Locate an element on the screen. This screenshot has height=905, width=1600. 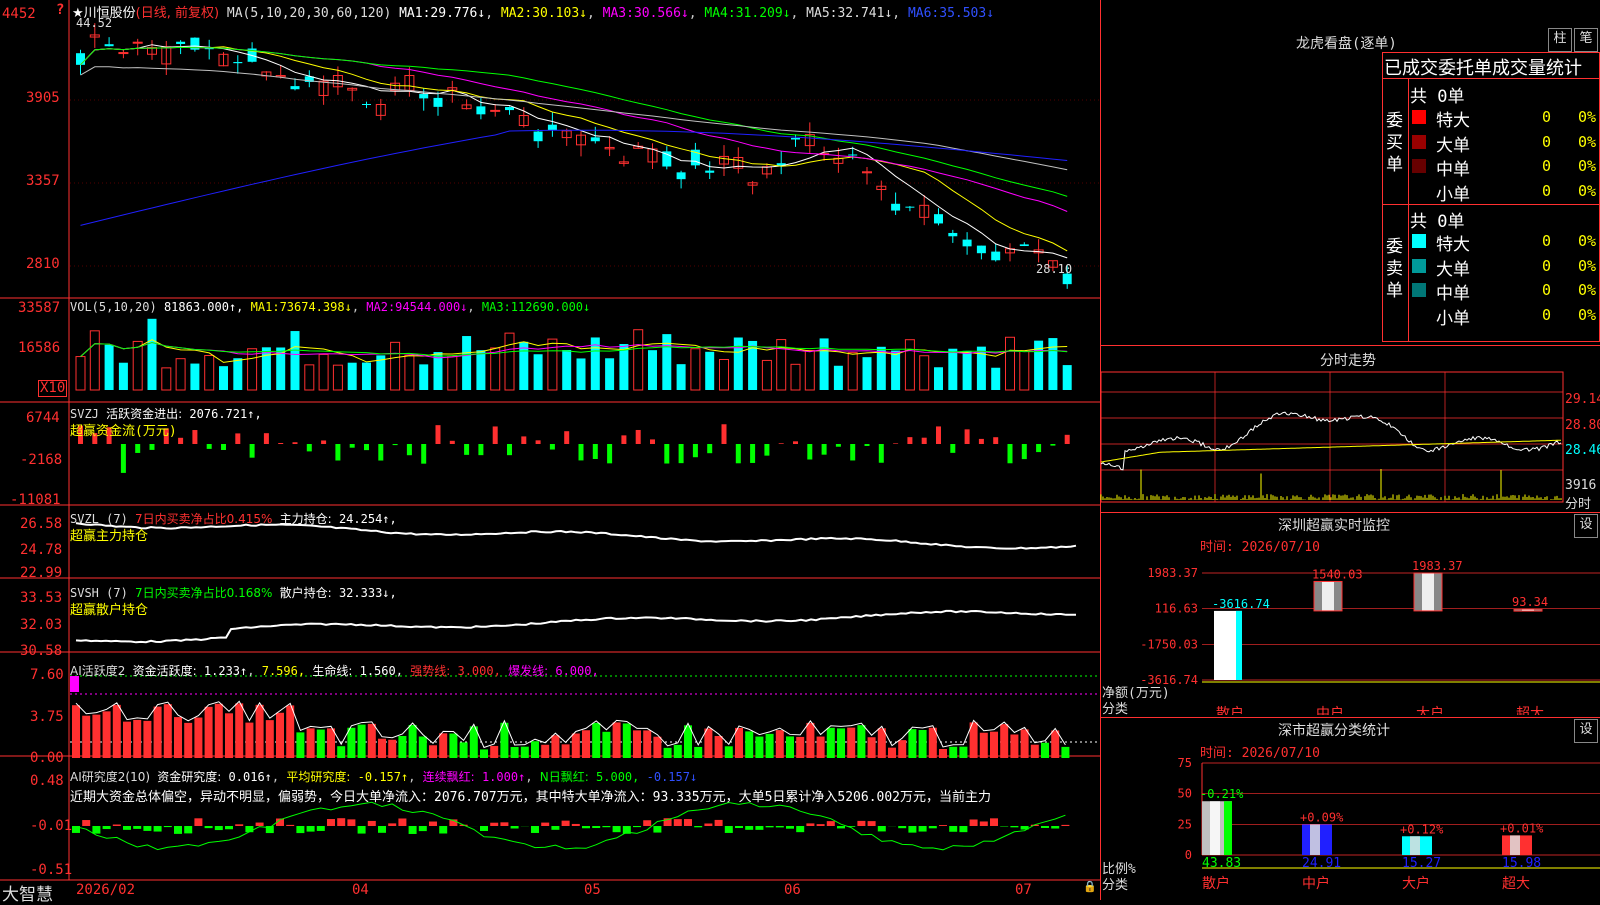
vol-ma2-name: MA2: is located at coordinates (380, 307).